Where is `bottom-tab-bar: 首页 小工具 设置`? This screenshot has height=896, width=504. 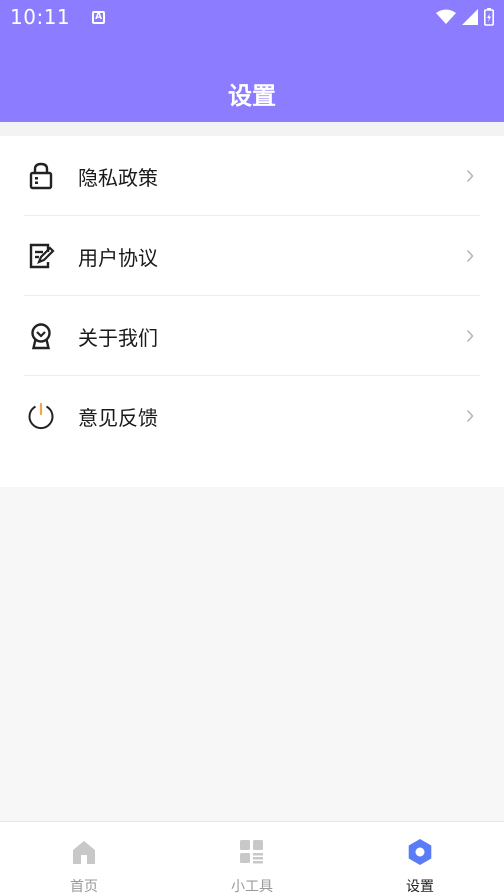
bottom-tab-bar: 首页 小工具 设置 is located at coordinates (252, 858).